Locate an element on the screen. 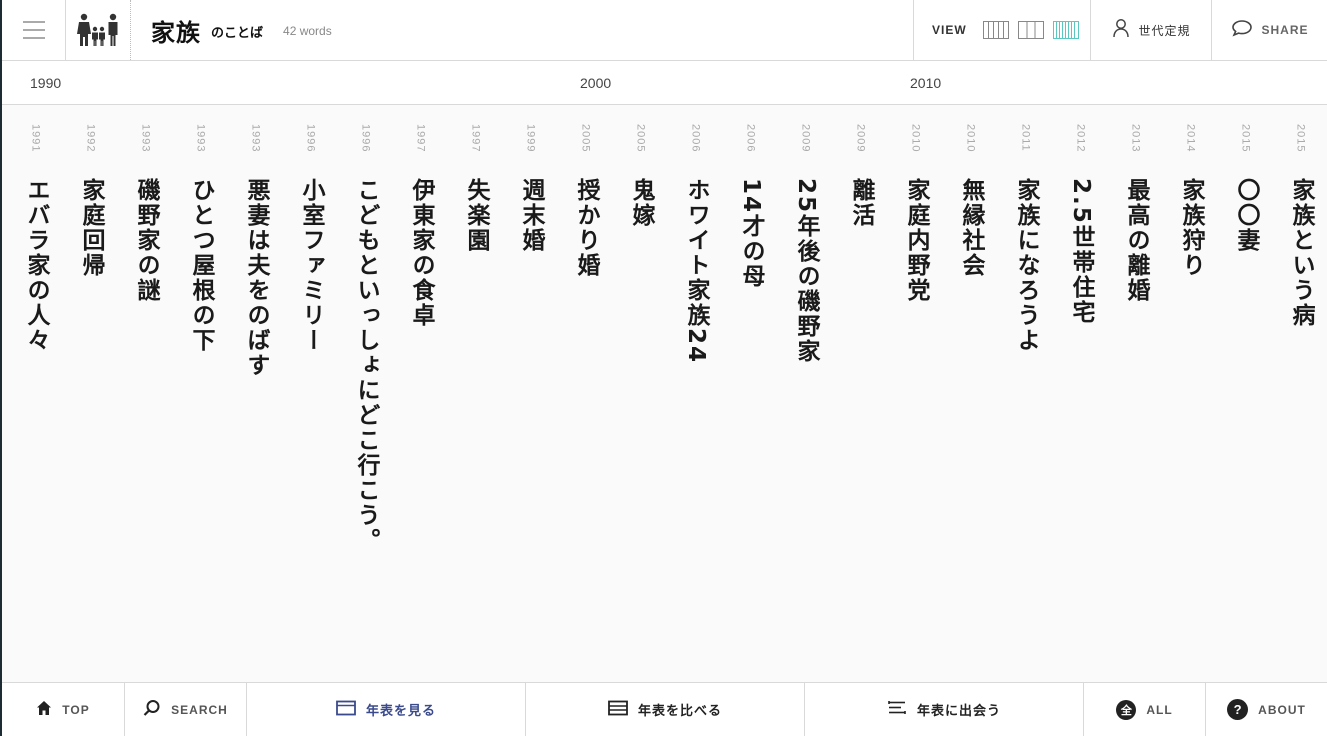  all-button: 全 ALL is located at coordinates (1145, 709).